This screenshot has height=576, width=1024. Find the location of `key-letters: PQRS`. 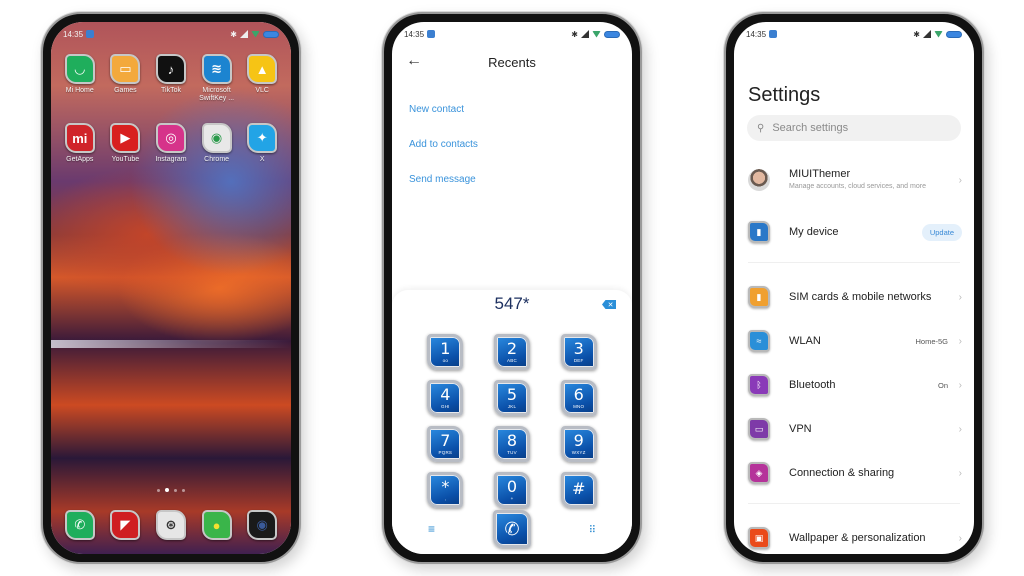

key-letters: PQRS is located at coordinates (445, 452).